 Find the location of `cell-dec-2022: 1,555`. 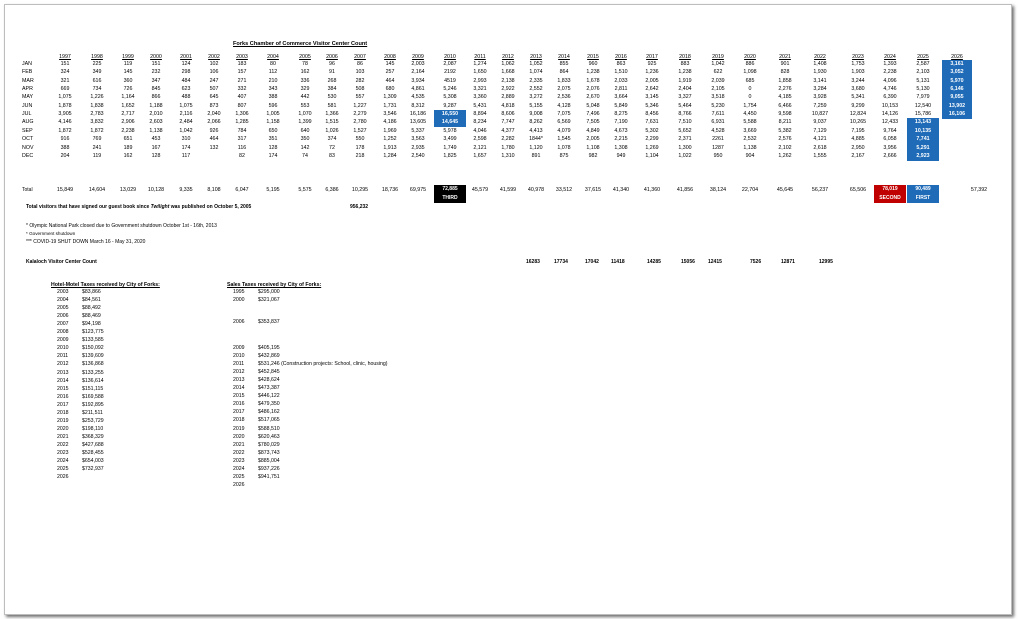

cell-dec-2022: 1,555 is located at coordinates (820, 155).